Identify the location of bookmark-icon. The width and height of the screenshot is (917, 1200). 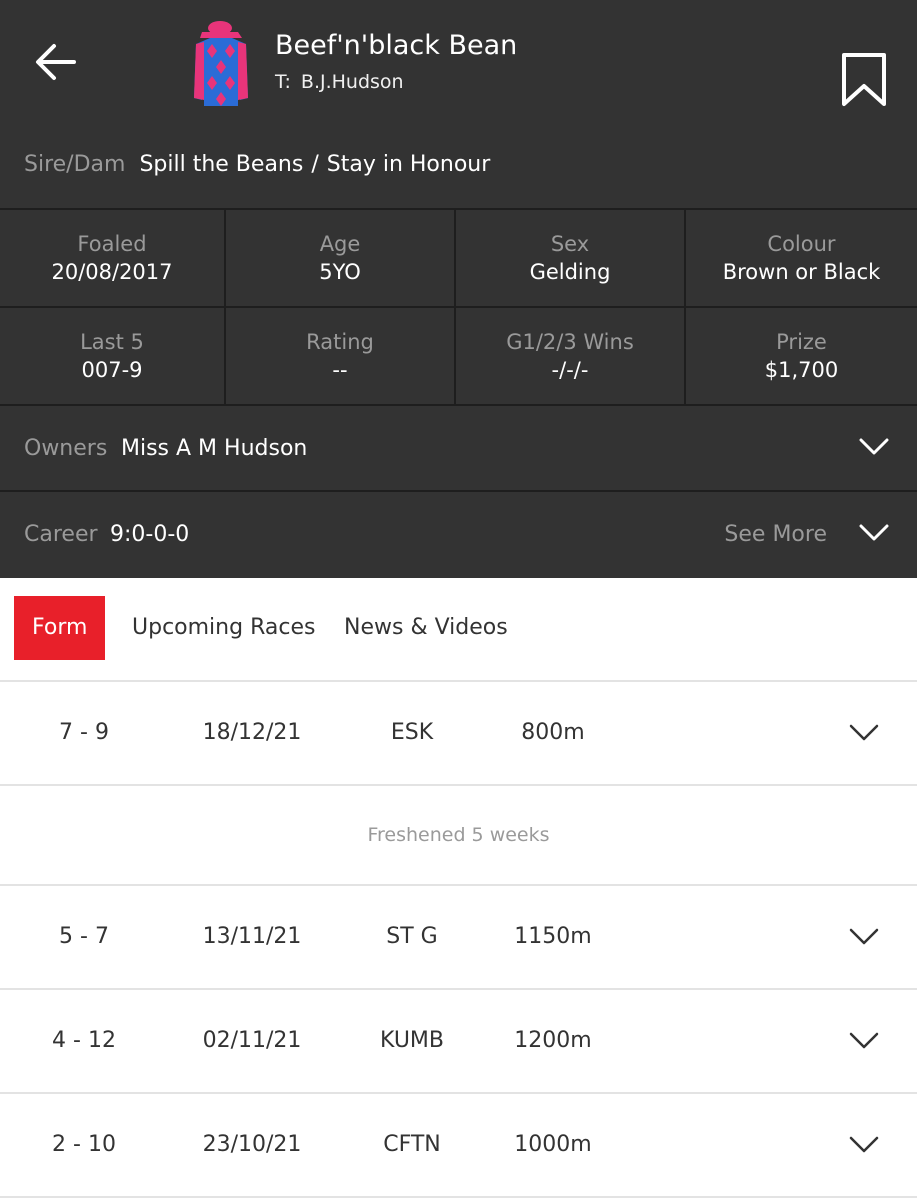
(864, 80).